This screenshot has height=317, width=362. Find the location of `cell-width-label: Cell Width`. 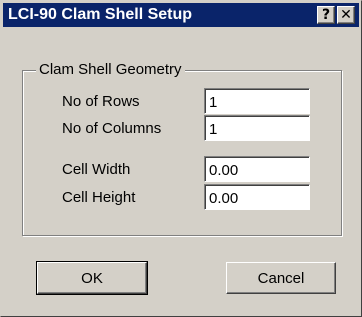

cell-width-label: Cell Width is located at coordinates (96, 169).